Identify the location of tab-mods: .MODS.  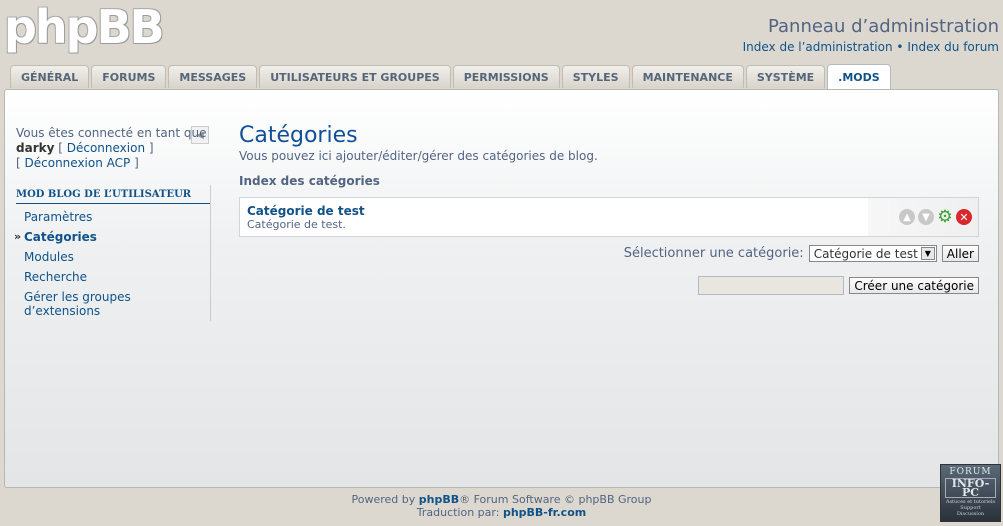
(859, 76).